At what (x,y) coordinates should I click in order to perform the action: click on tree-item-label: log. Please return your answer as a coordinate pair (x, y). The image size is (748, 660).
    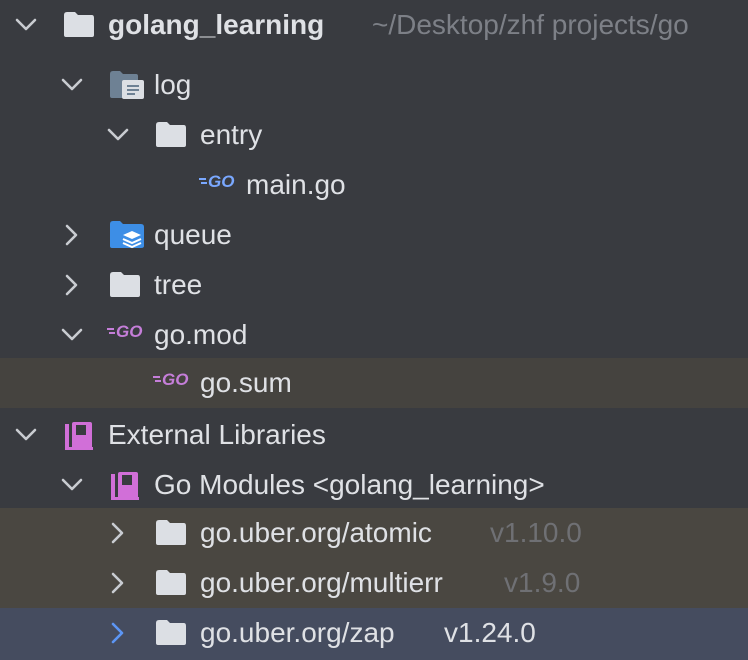
    Looking at the image, I should click on (173, 84).